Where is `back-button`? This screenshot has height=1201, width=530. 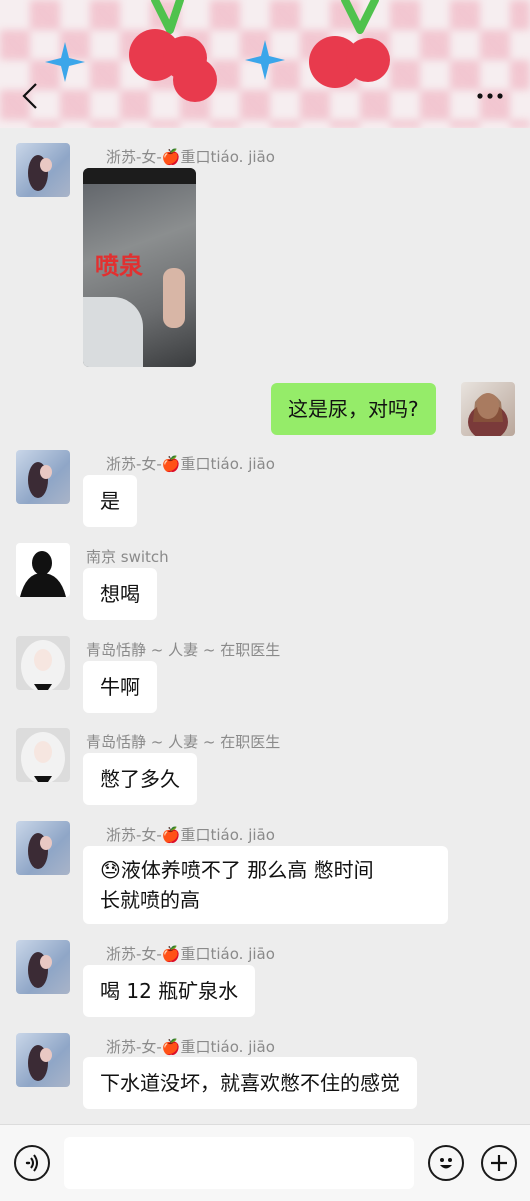
back-button is located at coordinates (30, 96).